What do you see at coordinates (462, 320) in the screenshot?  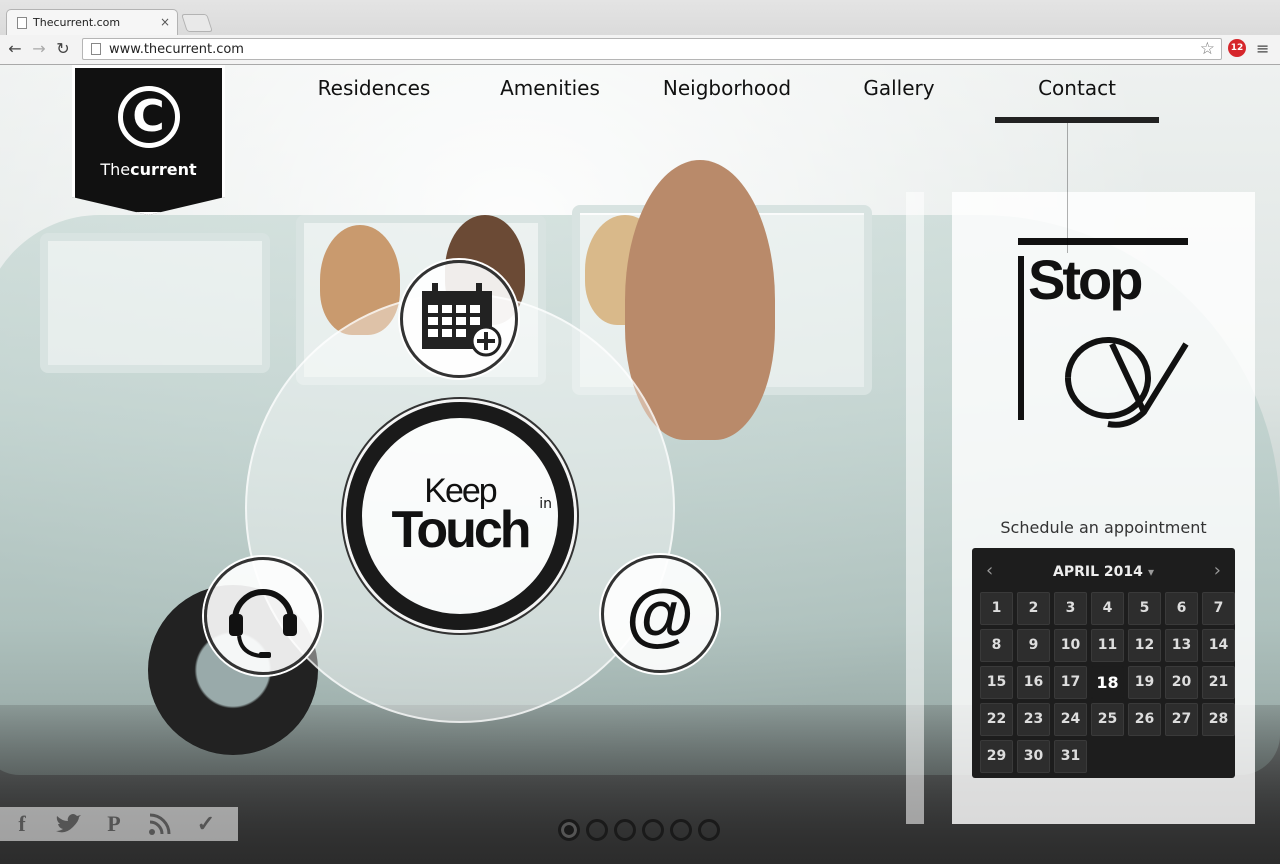 I see `calendar-add-icon` at bounding box center [462, 320].